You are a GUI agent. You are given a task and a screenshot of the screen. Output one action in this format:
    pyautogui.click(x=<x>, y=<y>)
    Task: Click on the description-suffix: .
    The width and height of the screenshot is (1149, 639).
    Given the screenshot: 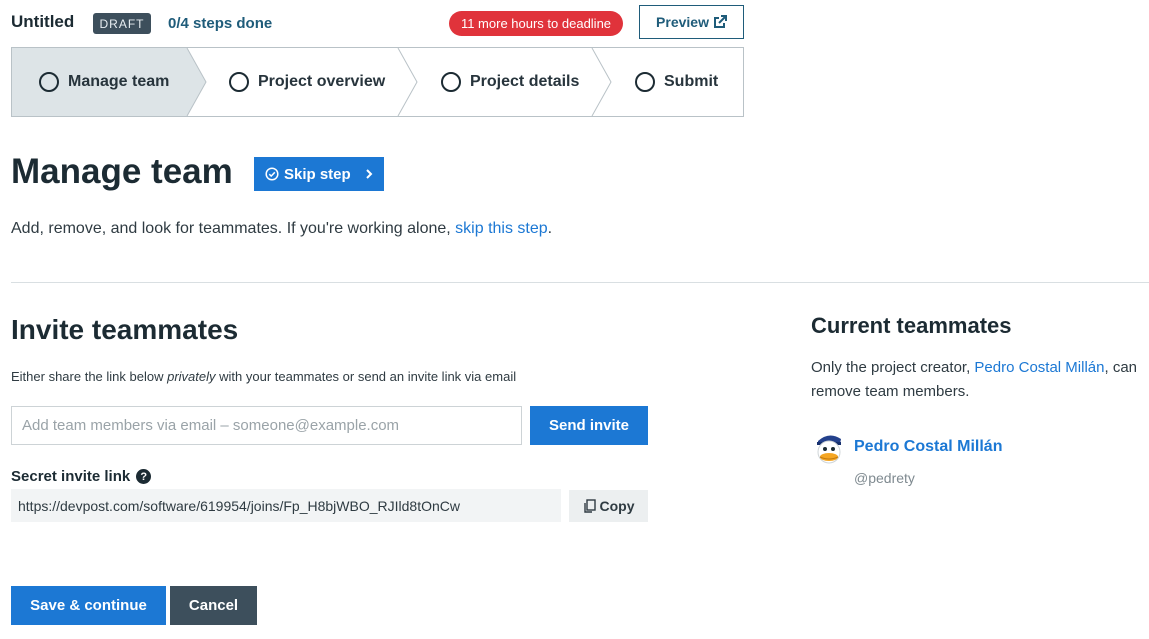 What is the action you would take?
    pyautogui.click(x=550, y=228)
    